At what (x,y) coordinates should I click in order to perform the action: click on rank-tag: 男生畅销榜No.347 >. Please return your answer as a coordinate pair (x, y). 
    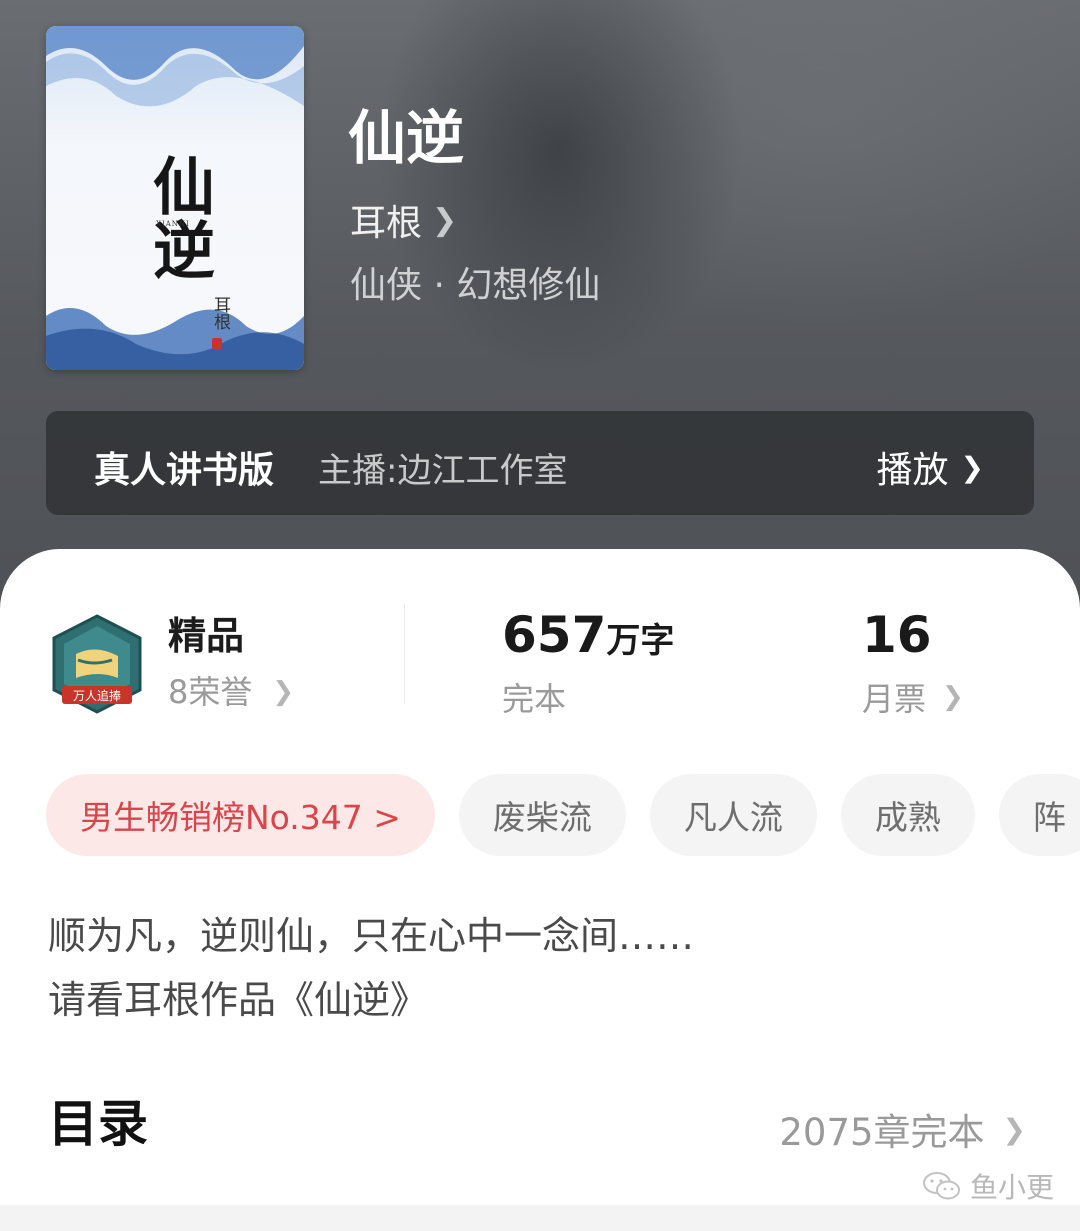
    Looking at the image, I should click on (240, 815).